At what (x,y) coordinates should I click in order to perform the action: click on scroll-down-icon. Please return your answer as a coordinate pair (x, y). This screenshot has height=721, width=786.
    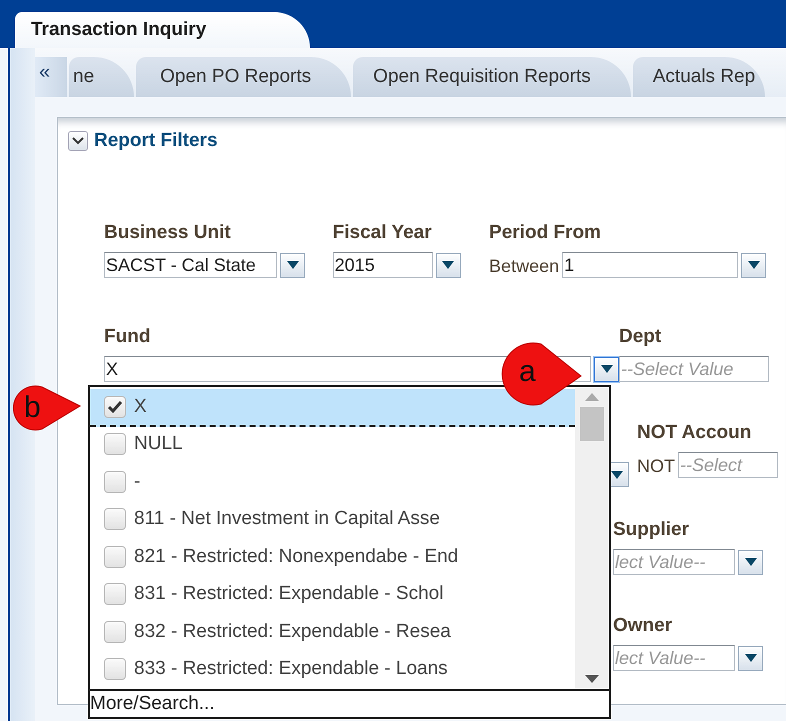
    Looking at the image, I should click on (592, 679).